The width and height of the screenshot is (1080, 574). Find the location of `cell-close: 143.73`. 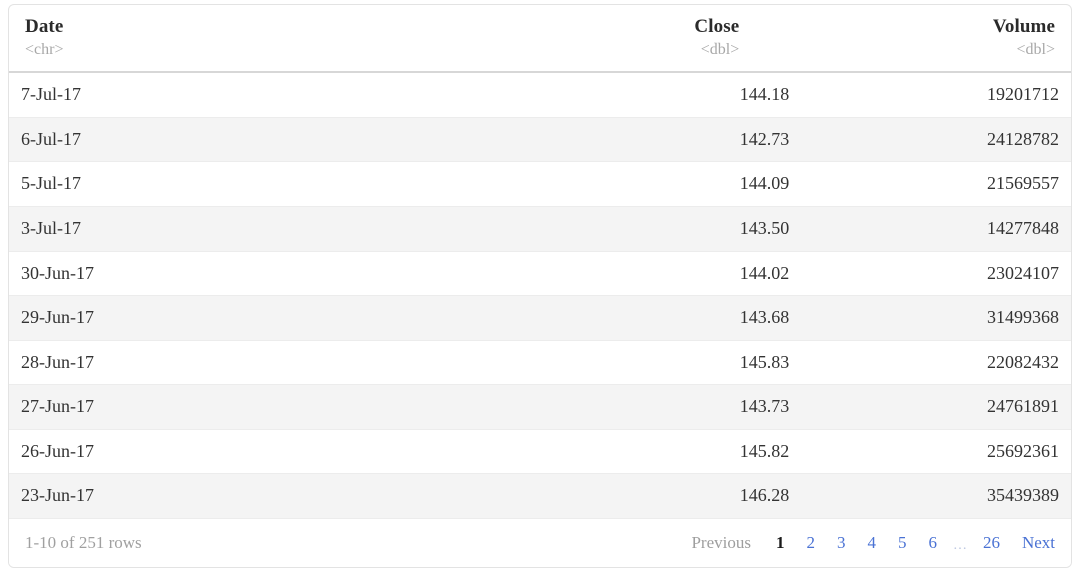

cell-close: 143.73 is located at coordinates (652, 407).